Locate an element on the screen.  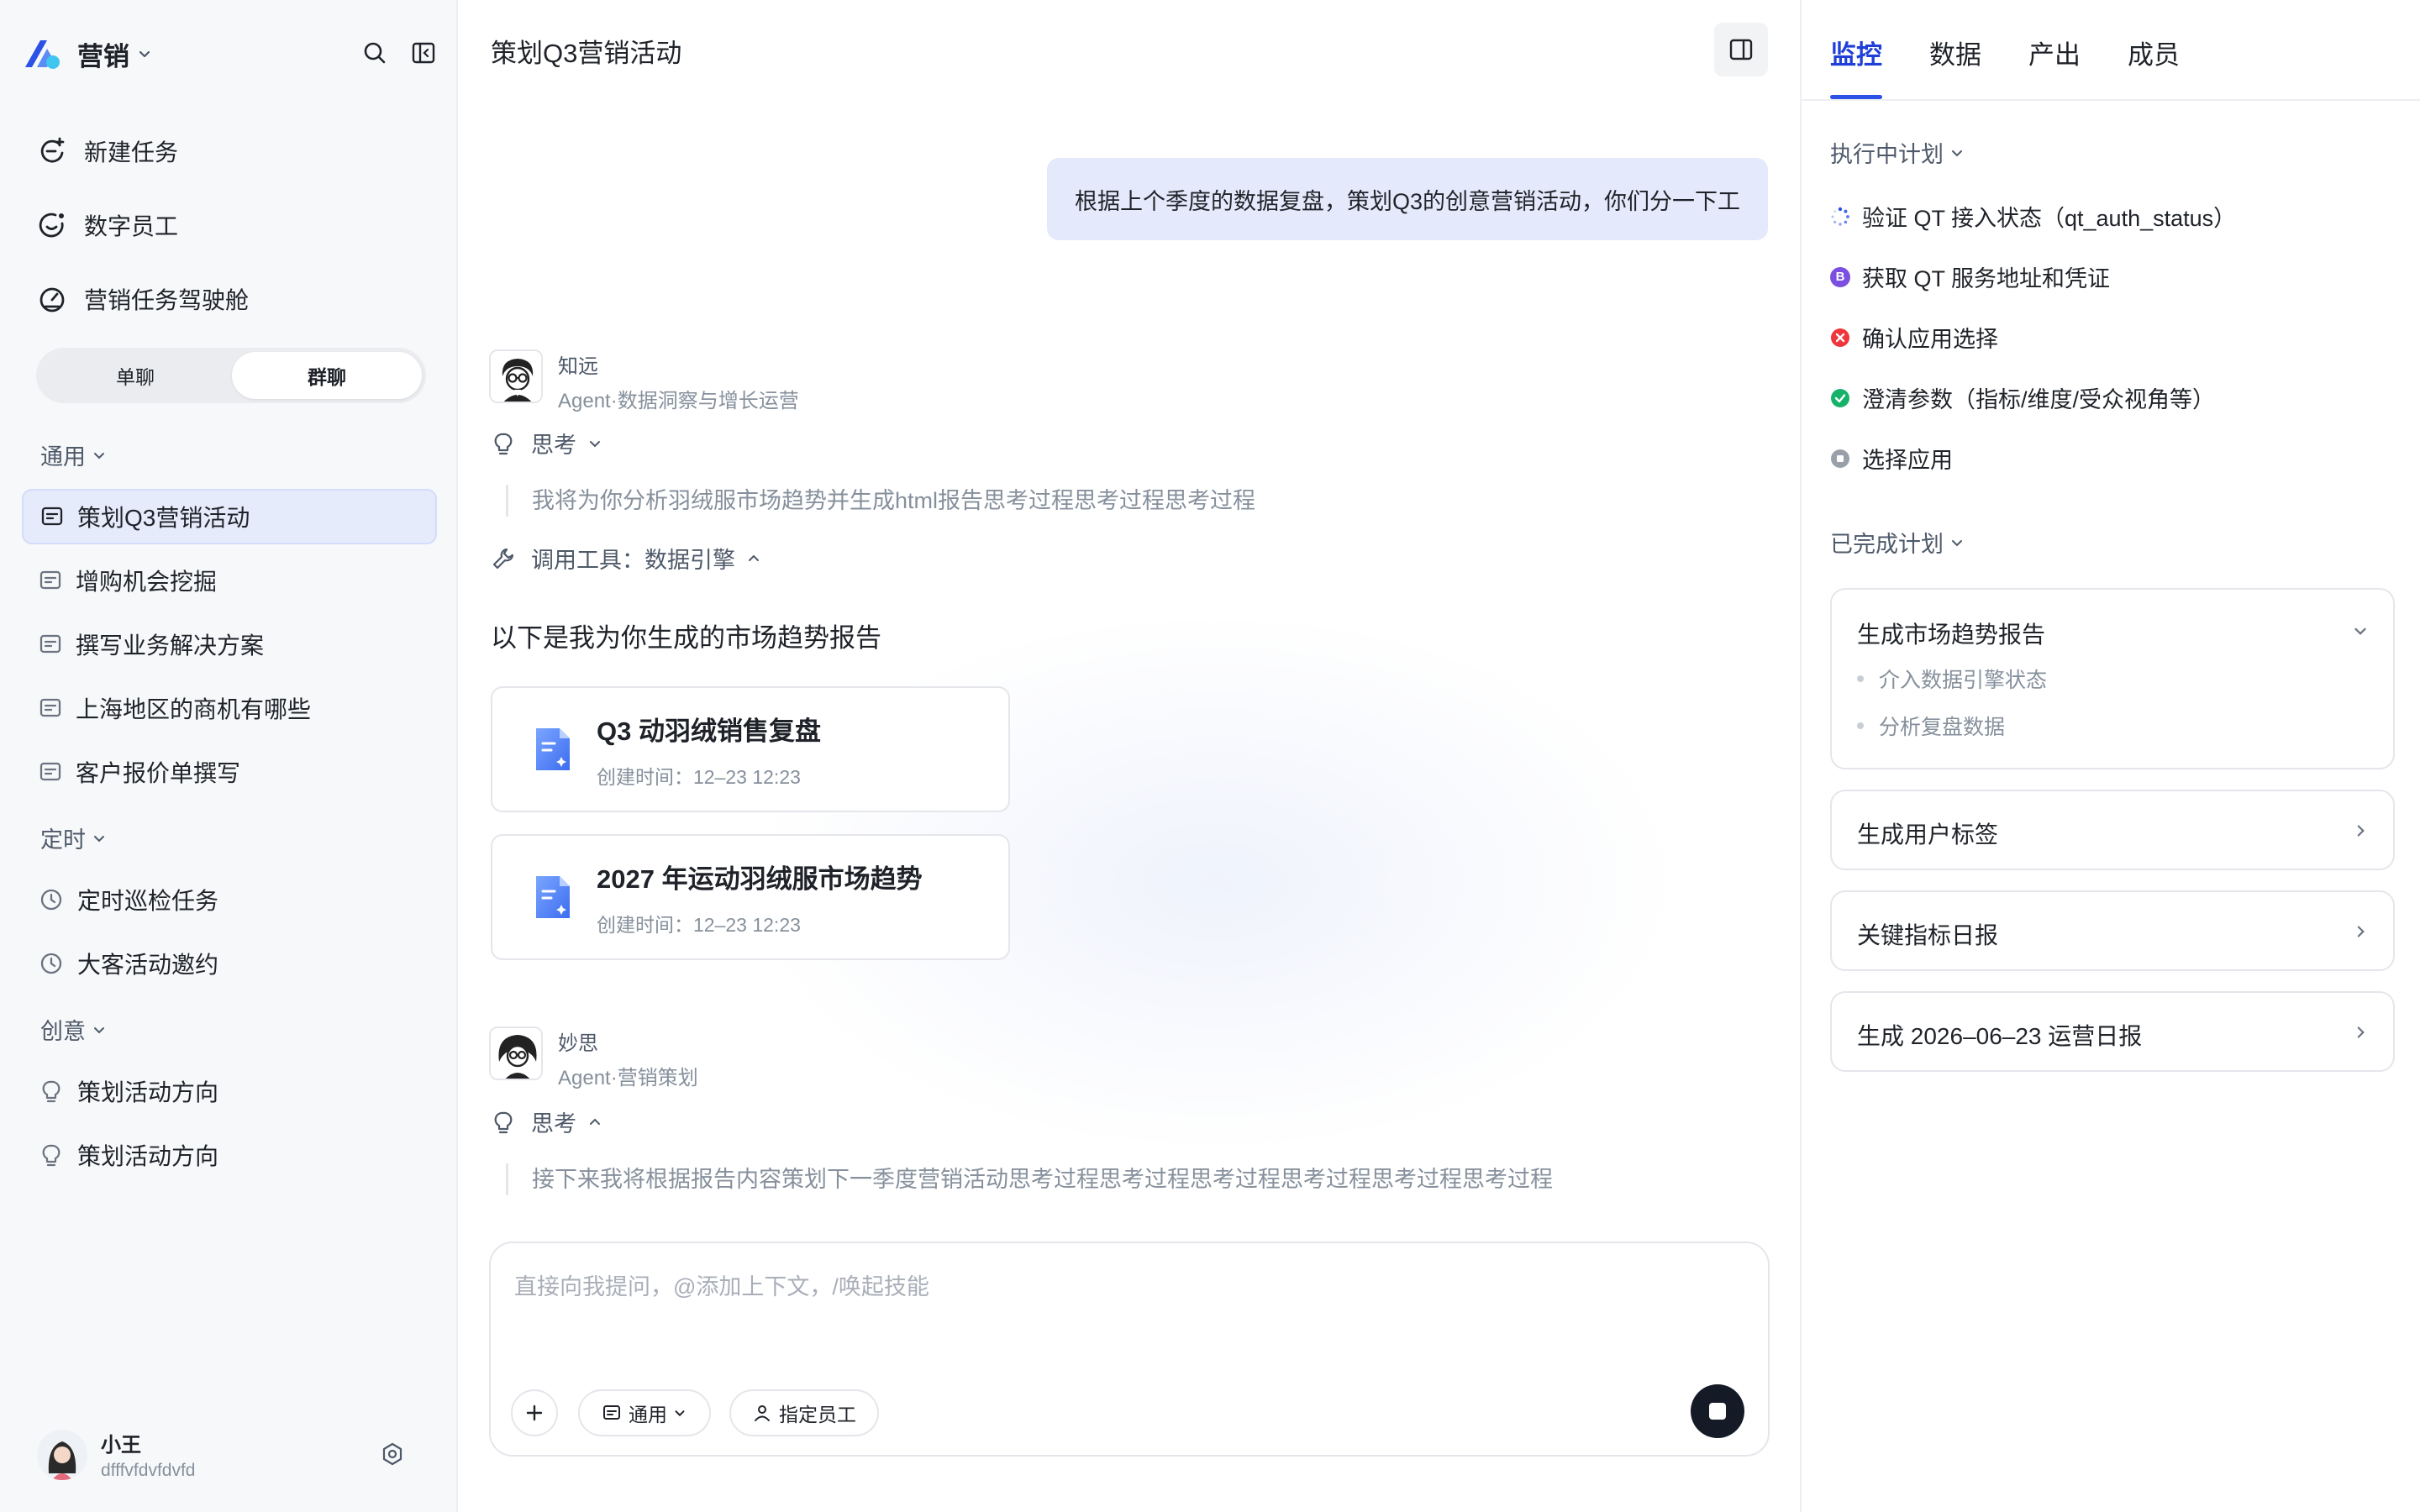
add-attachment-button is located at coordinates (534, 1412).